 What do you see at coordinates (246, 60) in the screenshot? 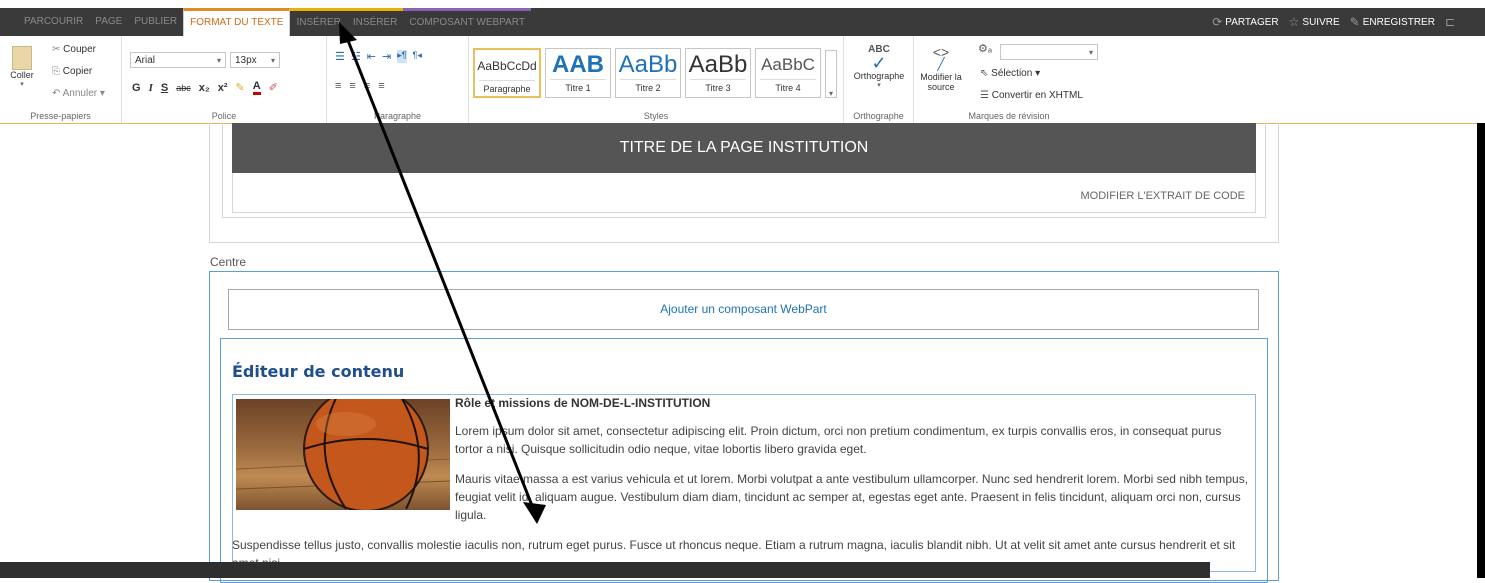
I see `font-size-value: 13px` at bounding box center [246, 60].